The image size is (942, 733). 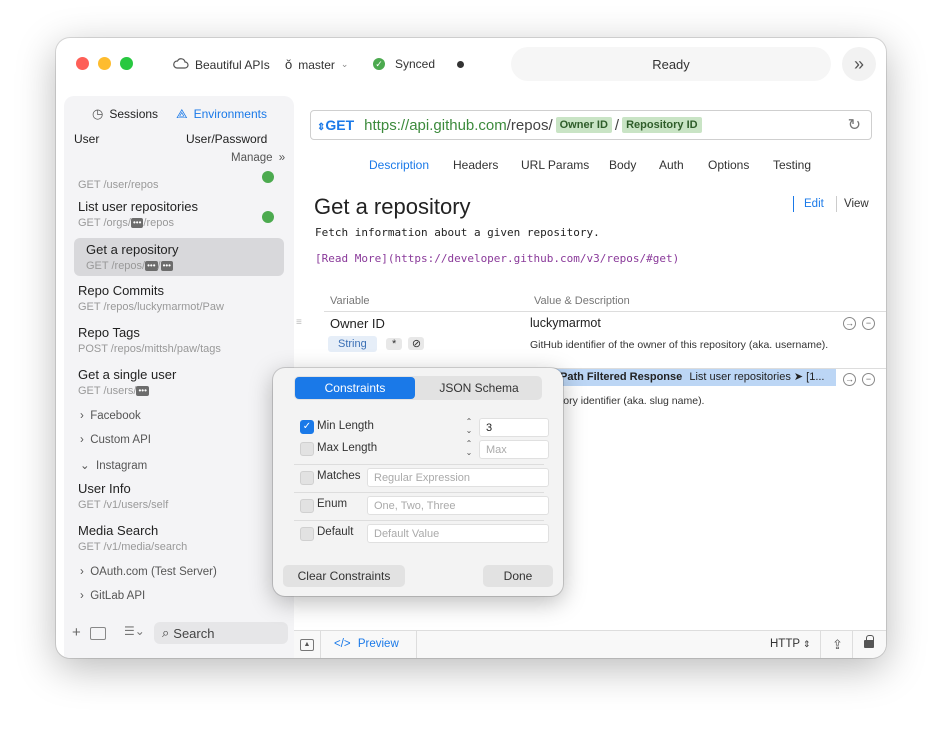 I want to click on group-facebook: › Facebook, so click(x=110, y=416).